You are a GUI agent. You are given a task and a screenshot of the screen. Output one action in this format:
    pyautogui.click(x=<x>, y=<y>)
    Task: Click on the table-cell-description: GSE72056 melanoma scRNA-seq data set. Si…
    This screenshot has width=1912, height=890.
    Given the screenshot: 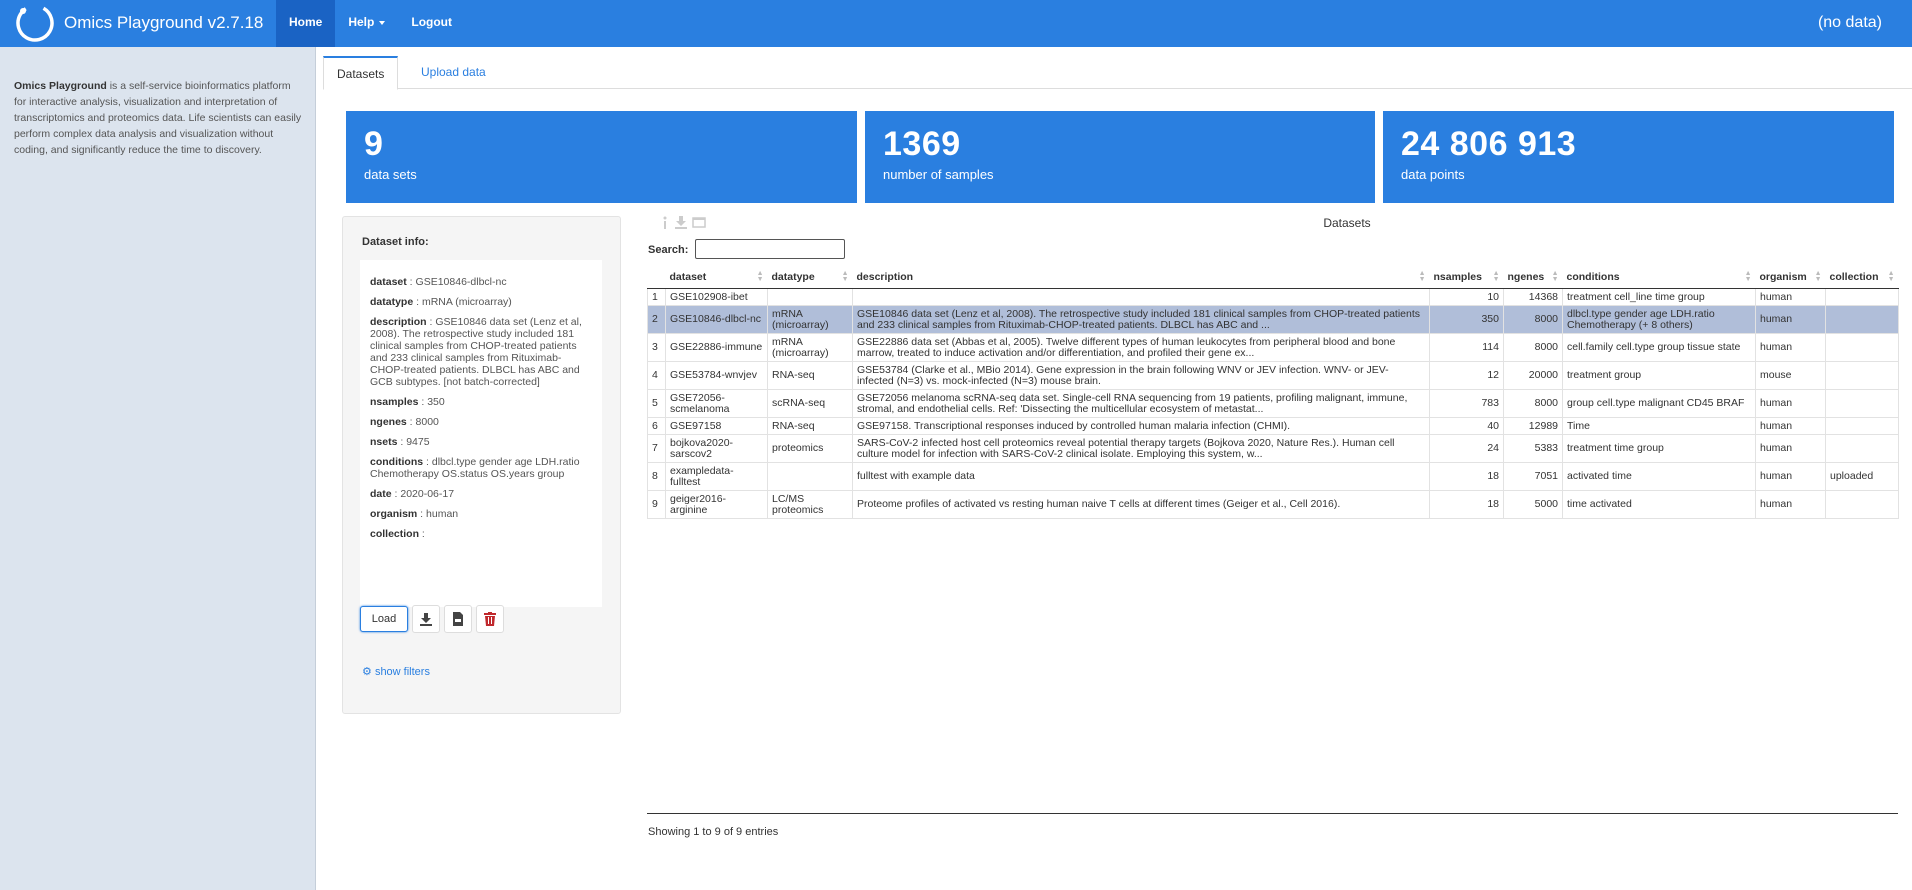 What is the action you would take?
    pyautogui.click(x=1141, y=403)
    